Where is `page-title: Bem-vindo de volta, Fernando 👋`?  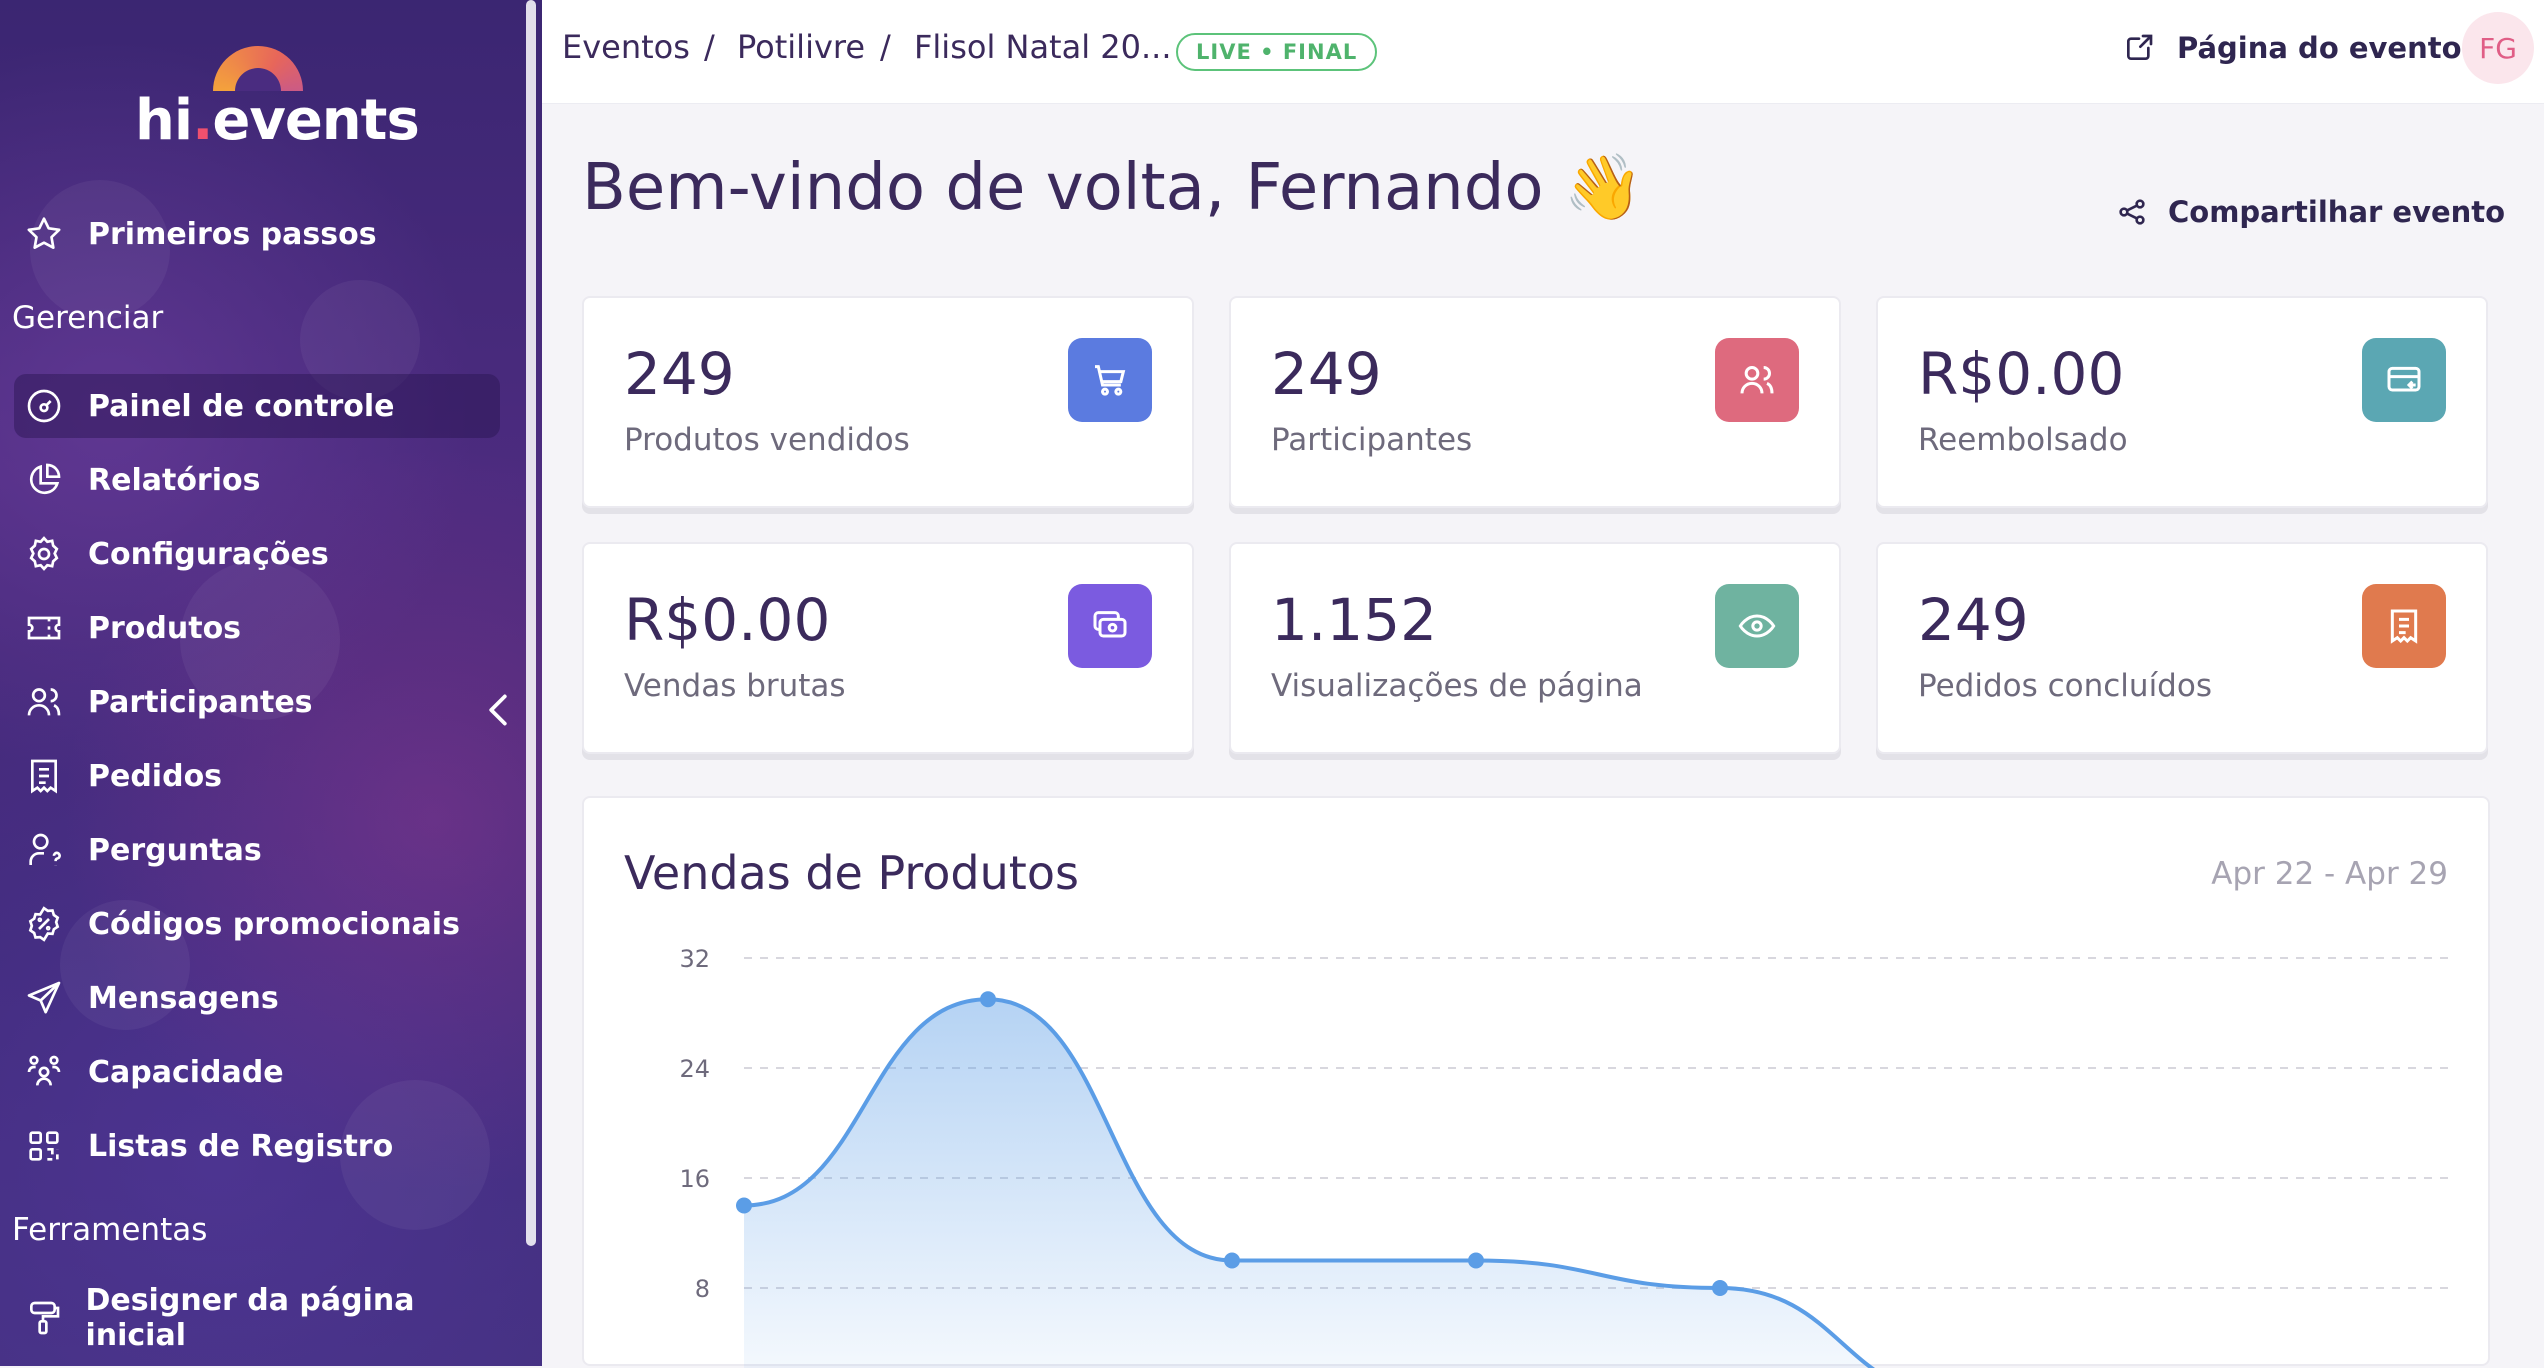 page-title: Bem-vindo de volta, Fernando 👋 is located at coordinates (1113, 188).